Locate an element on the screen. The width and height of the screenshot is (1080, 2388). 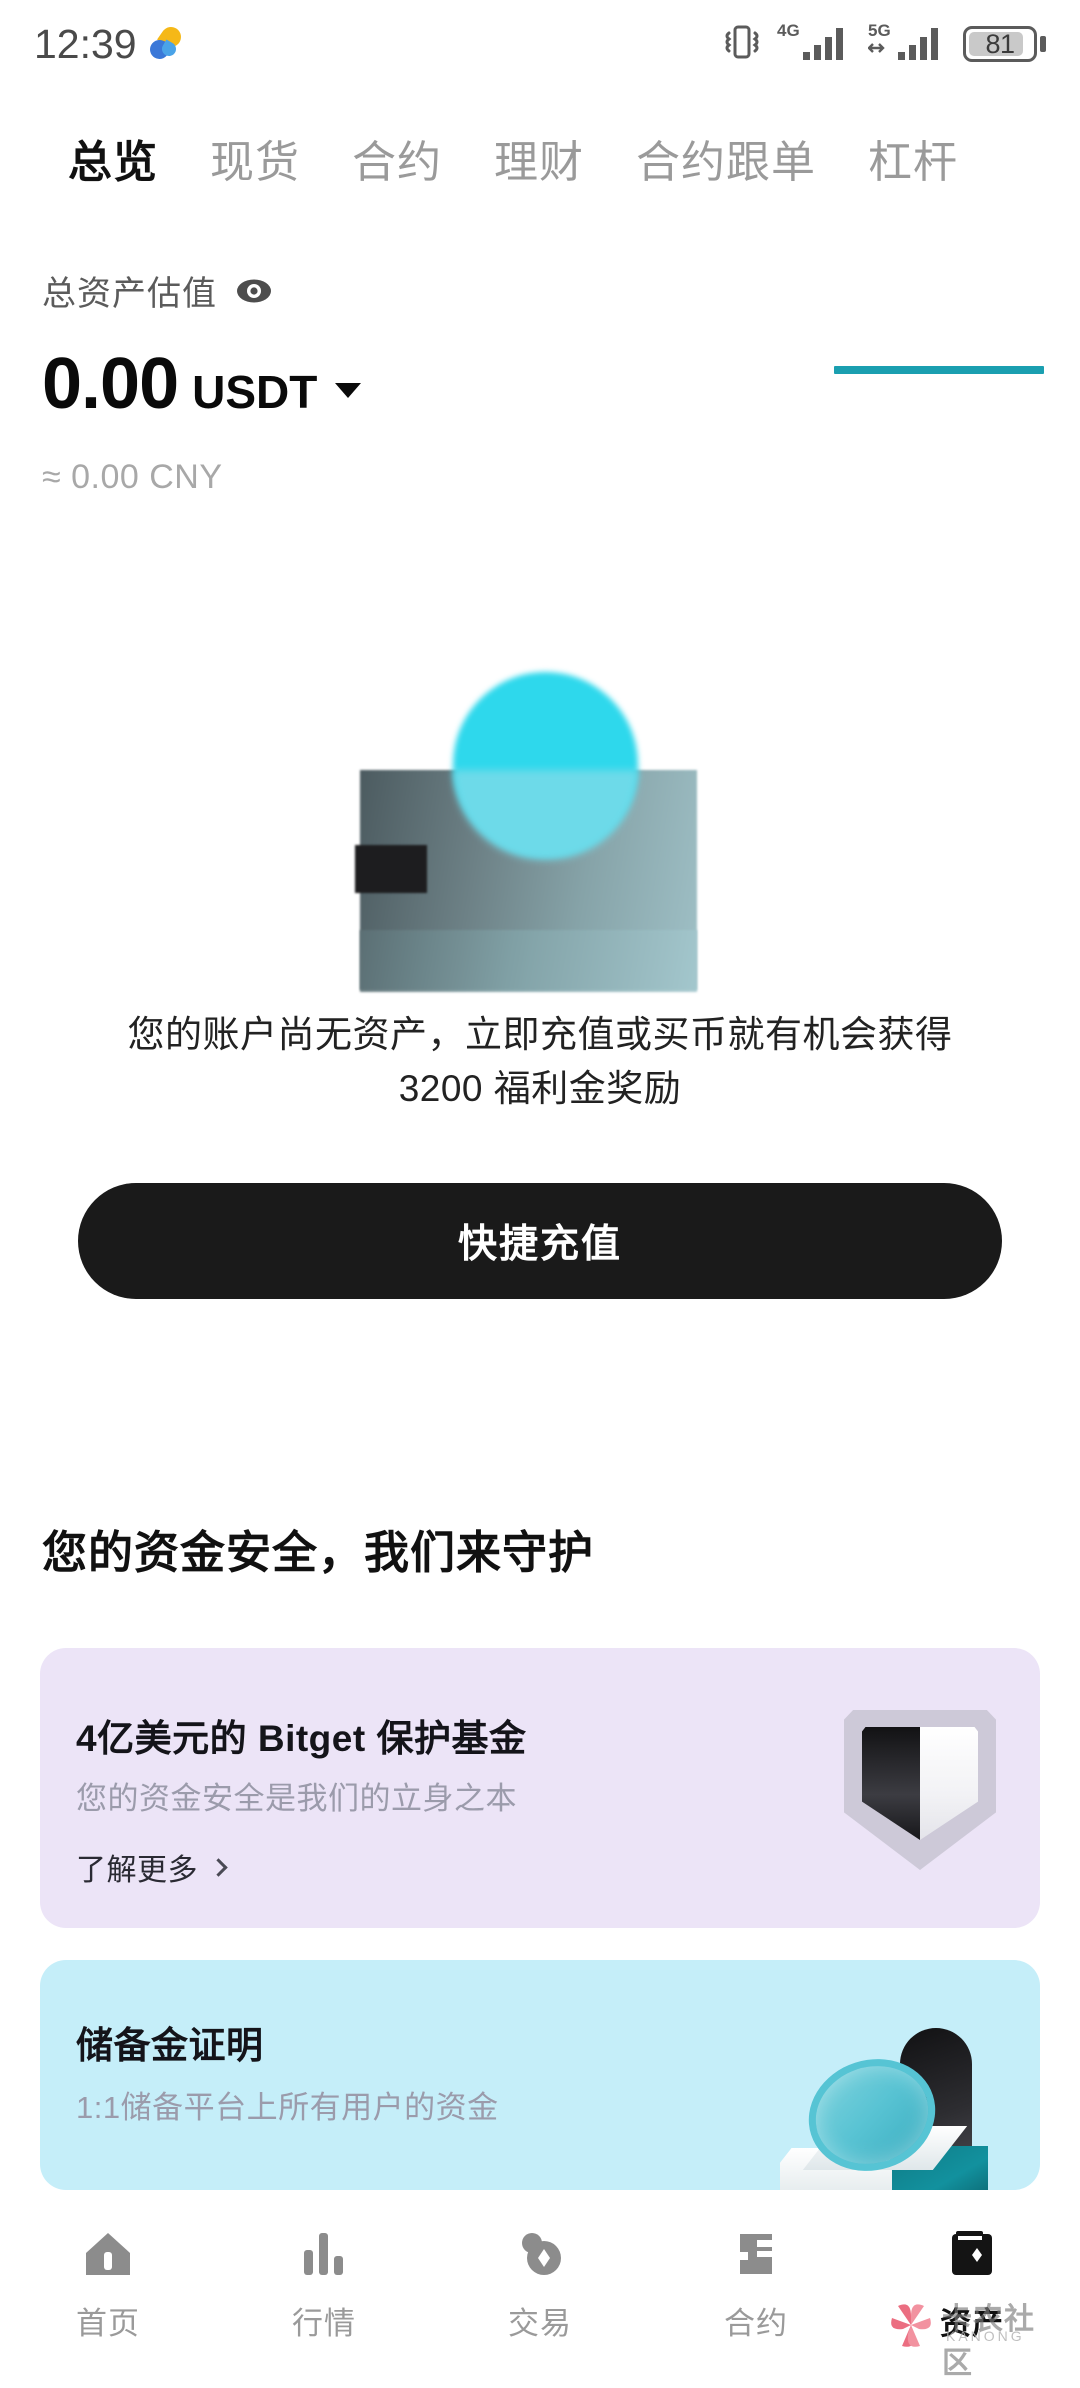
svg-text: 4G is located at coordinates (788, 30).